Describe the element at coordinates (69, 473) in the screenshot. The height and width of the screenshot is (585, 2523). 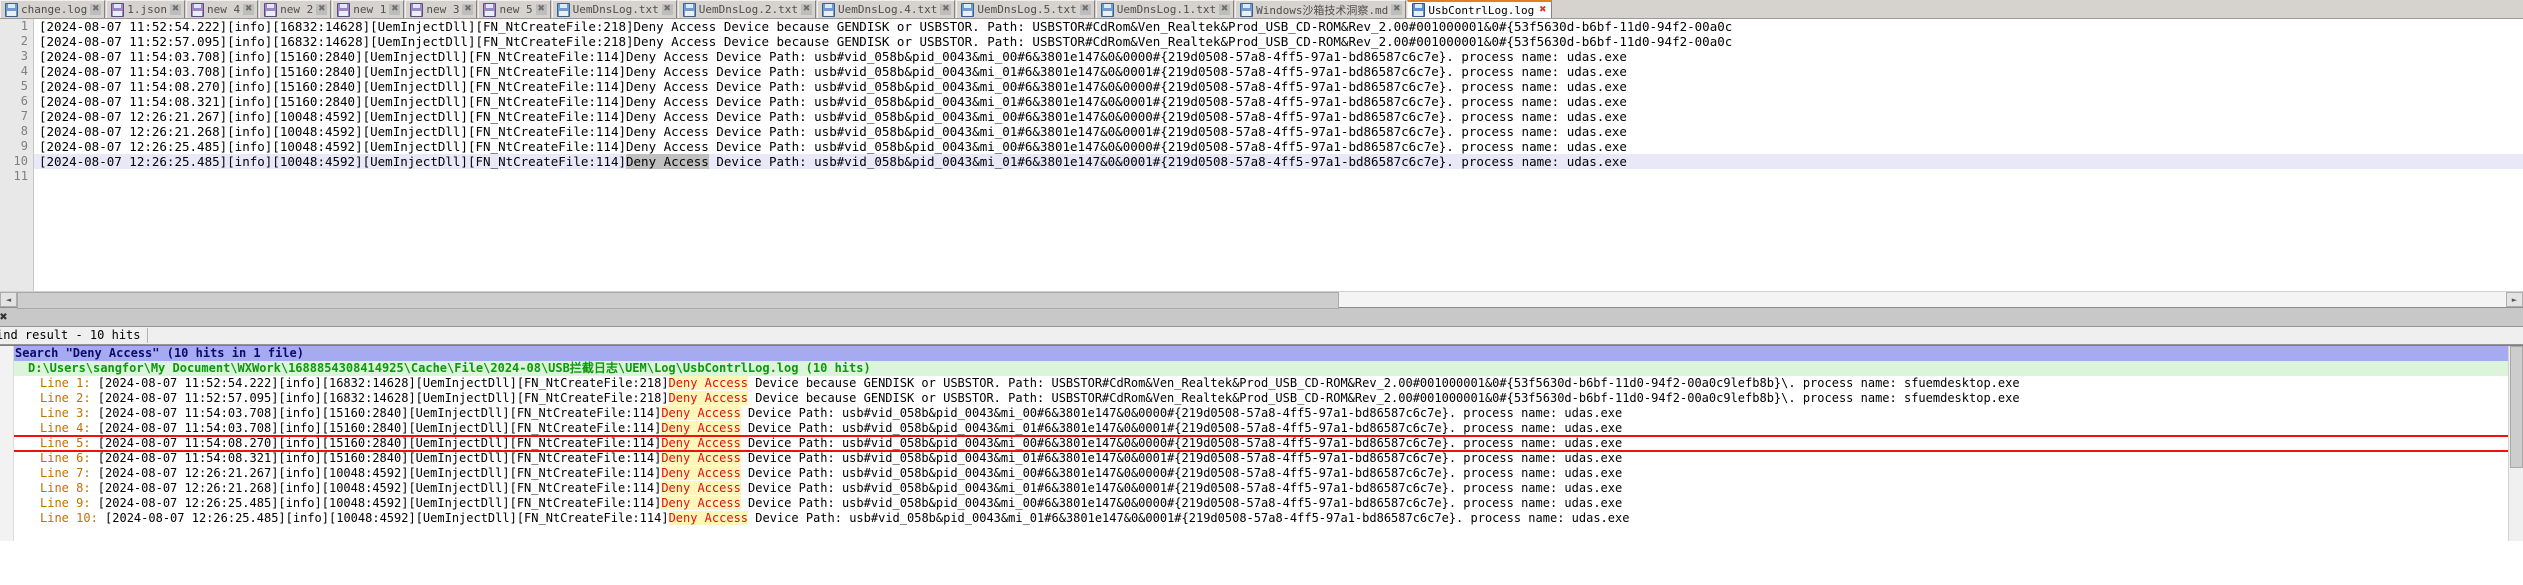
I see `find-result-line-number: Line 7:` at that location.